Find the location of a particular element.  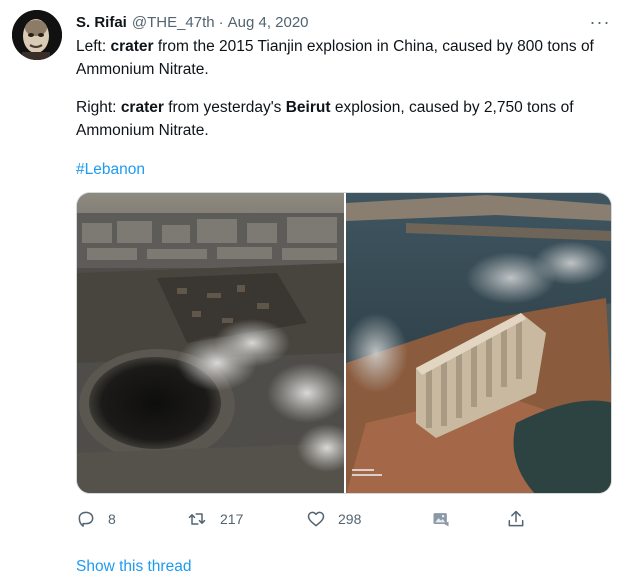

heart-icon is located at coordinates (316, 519).